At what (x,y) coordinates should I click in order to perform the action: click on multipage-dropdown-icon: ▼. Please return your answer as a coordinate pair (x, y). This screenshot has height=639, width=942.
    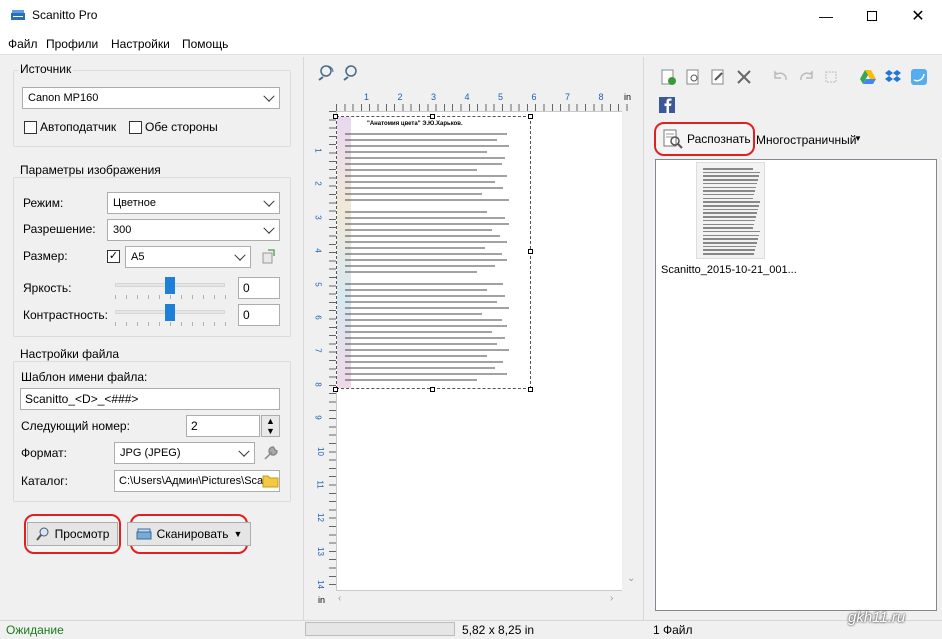
    Looking at the image, I should click on (858, 138).